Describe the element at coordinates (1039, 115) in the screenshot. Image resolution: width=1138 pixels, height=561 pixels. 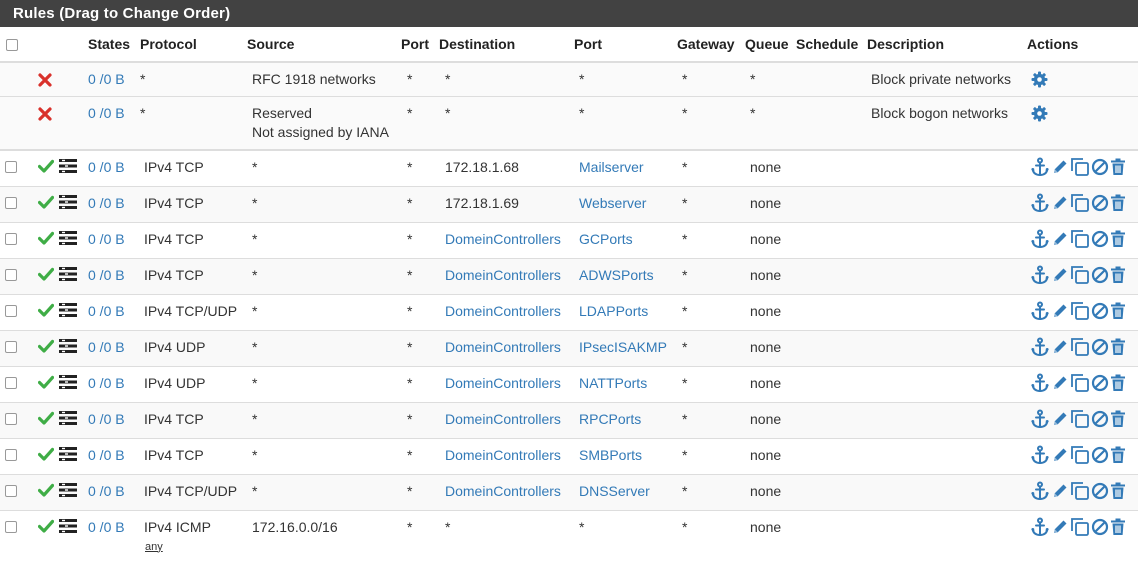
I see `settings-gear-icon` at that location.